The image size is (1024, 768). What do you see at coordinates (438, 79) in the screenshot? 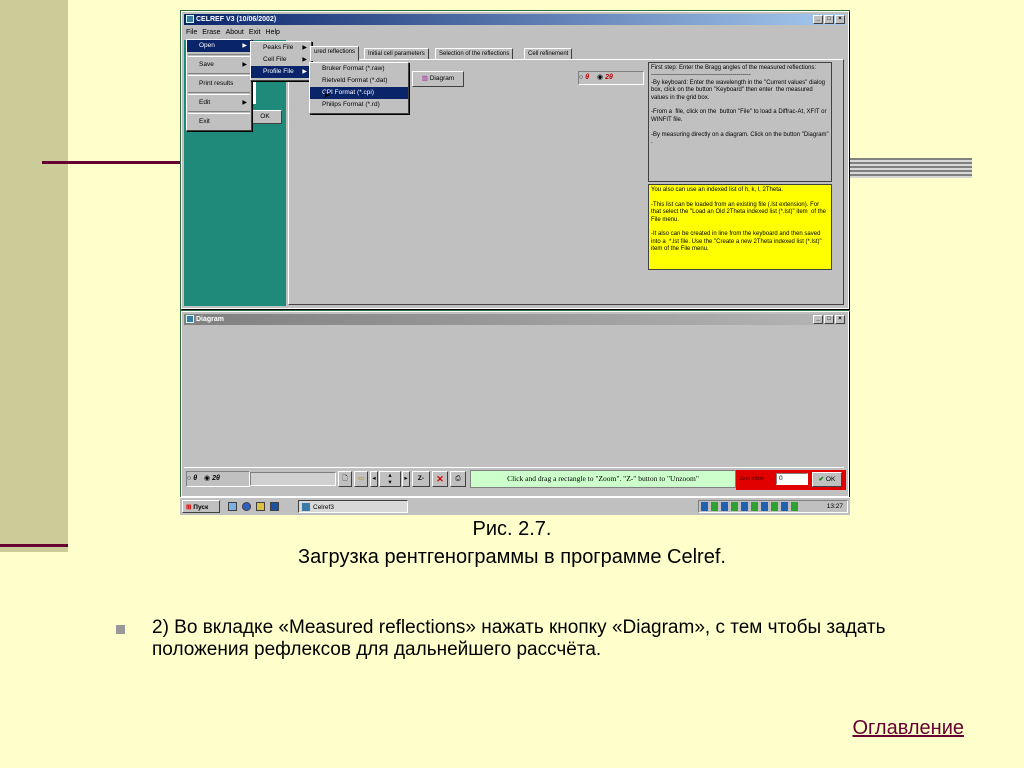
I see `diagram-button: ▥ Diagram` at bounding box center [438, 79].